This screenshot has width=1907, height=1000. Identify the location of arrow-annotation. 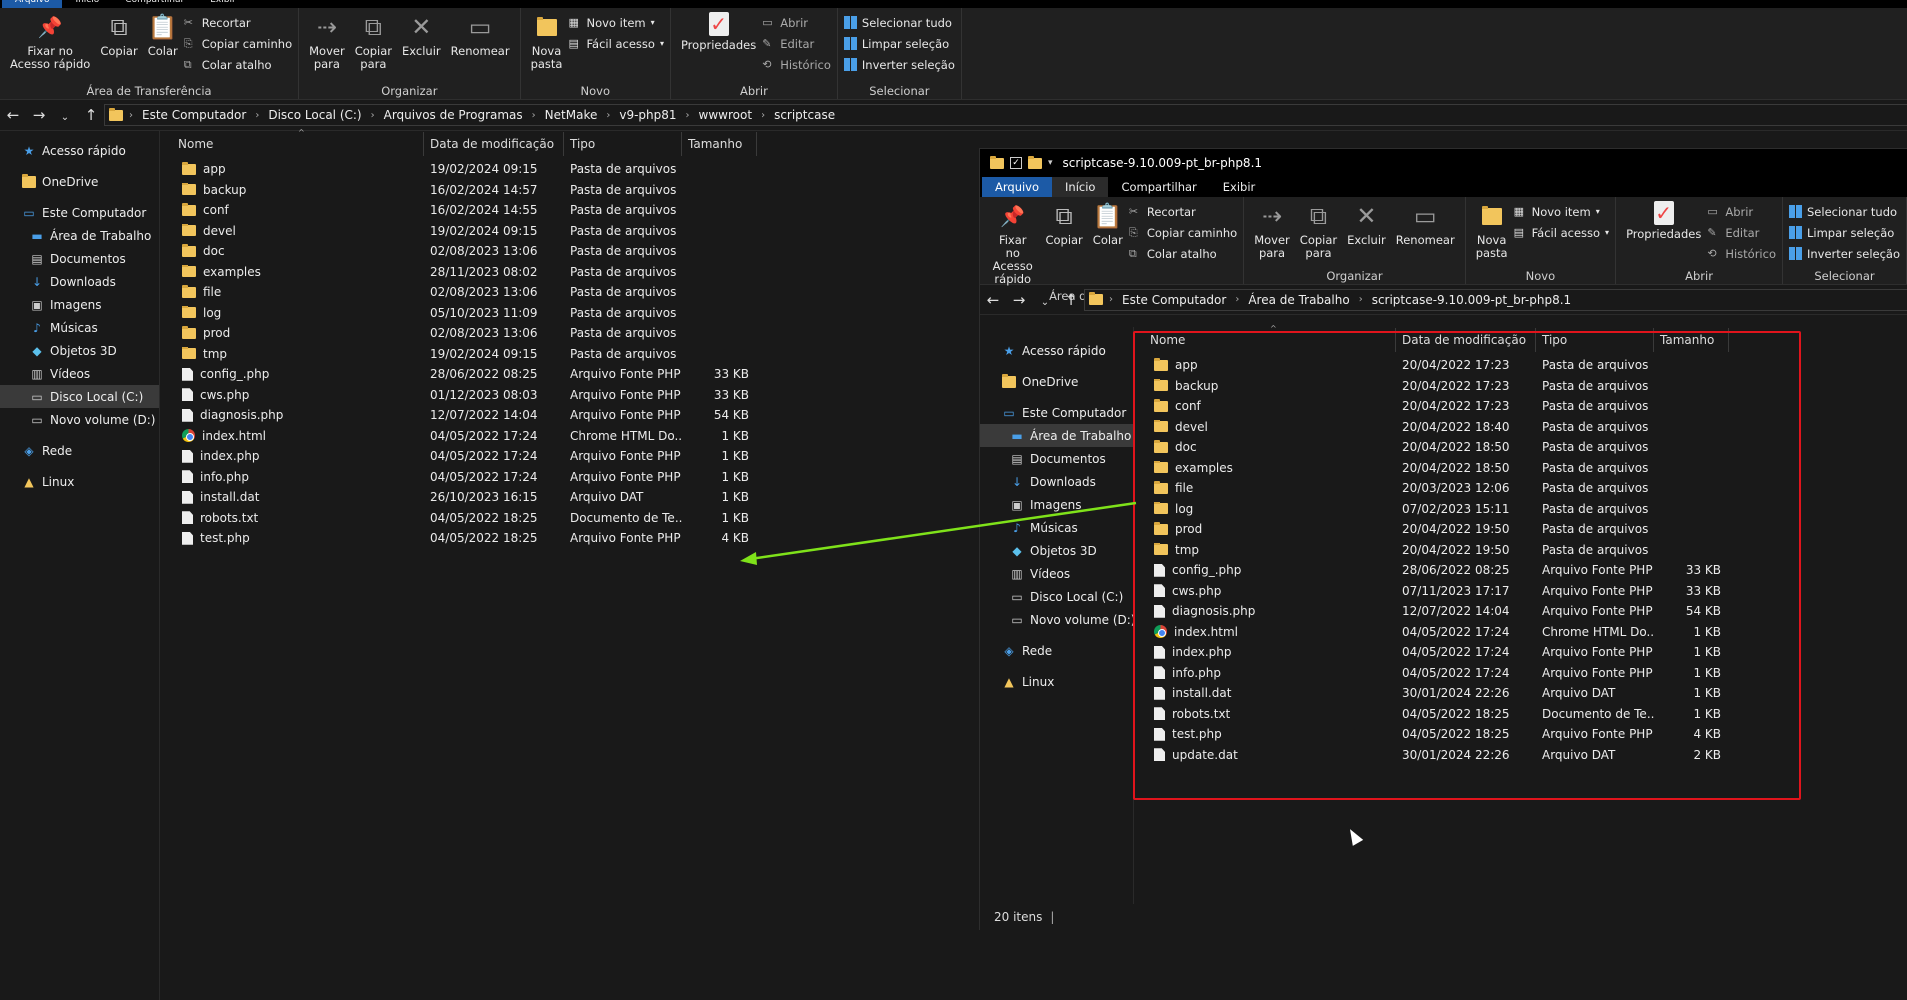
(938, 533).